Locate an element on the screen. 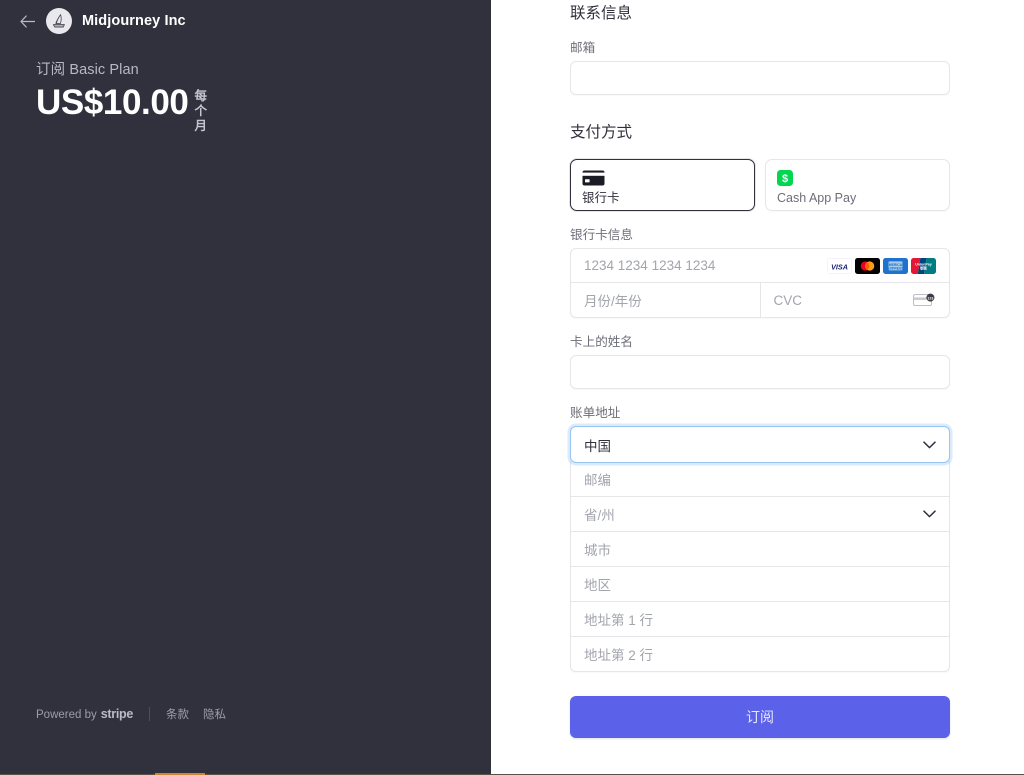 Image resolution: width=1024 pixels, height=775 pixels. address-line1-field: 地址第 1 行 is located at coordinates (760, 618).